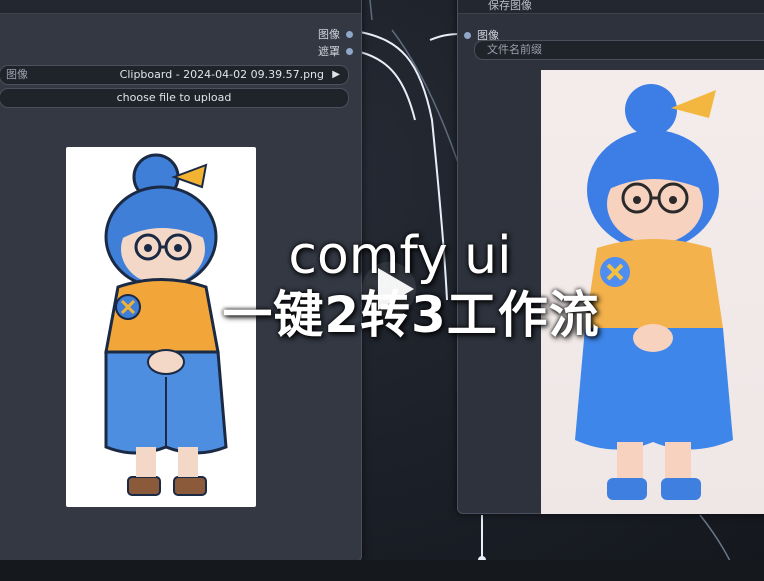 Image resolution: width=764 pixels, height=581 pixels. Describe the element at coordinates (611, 7) in the screenshot. I see `save-image-node-title: 保存图像` at that location.